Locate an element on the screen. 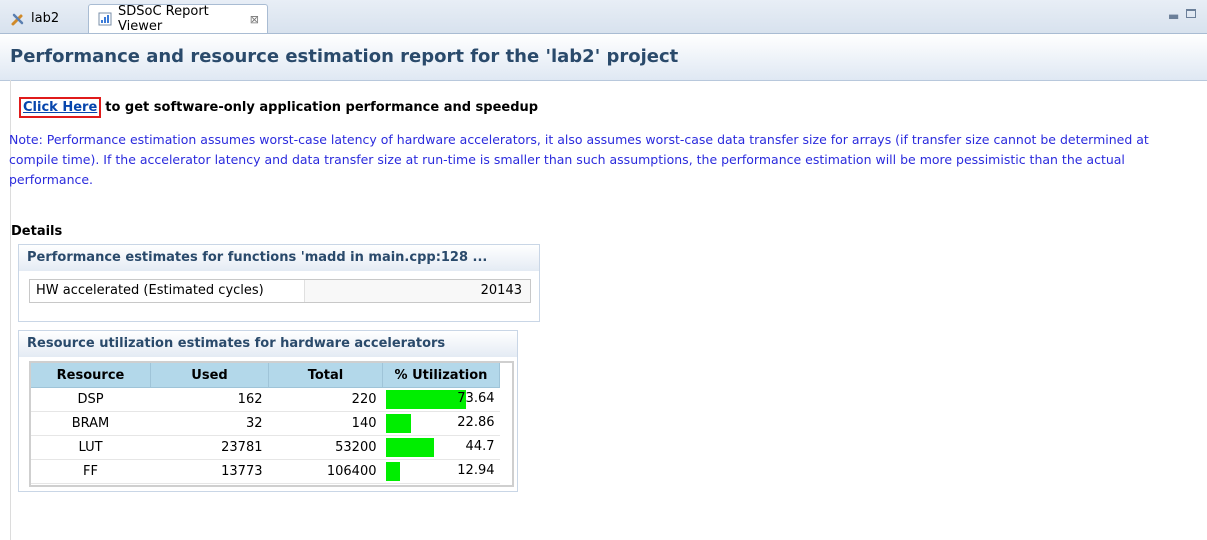  close-icon: ⊠ is located at coordinates (254, 19).